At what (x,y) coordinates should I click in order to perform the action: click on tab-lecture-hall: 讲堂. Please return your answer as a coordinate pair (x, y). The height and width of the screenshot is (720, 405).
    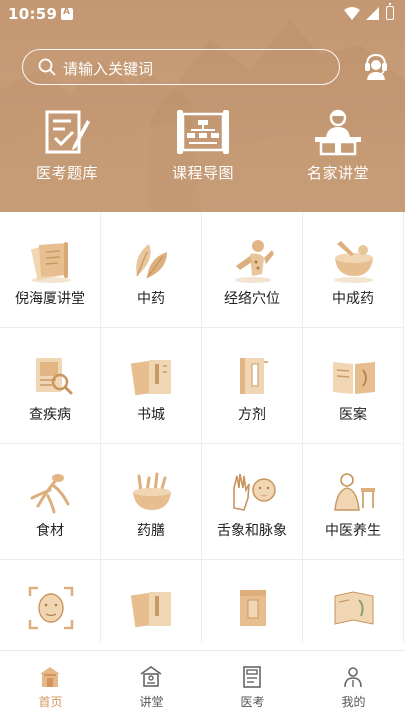
    Looking at the image, I should click on (151, 685).